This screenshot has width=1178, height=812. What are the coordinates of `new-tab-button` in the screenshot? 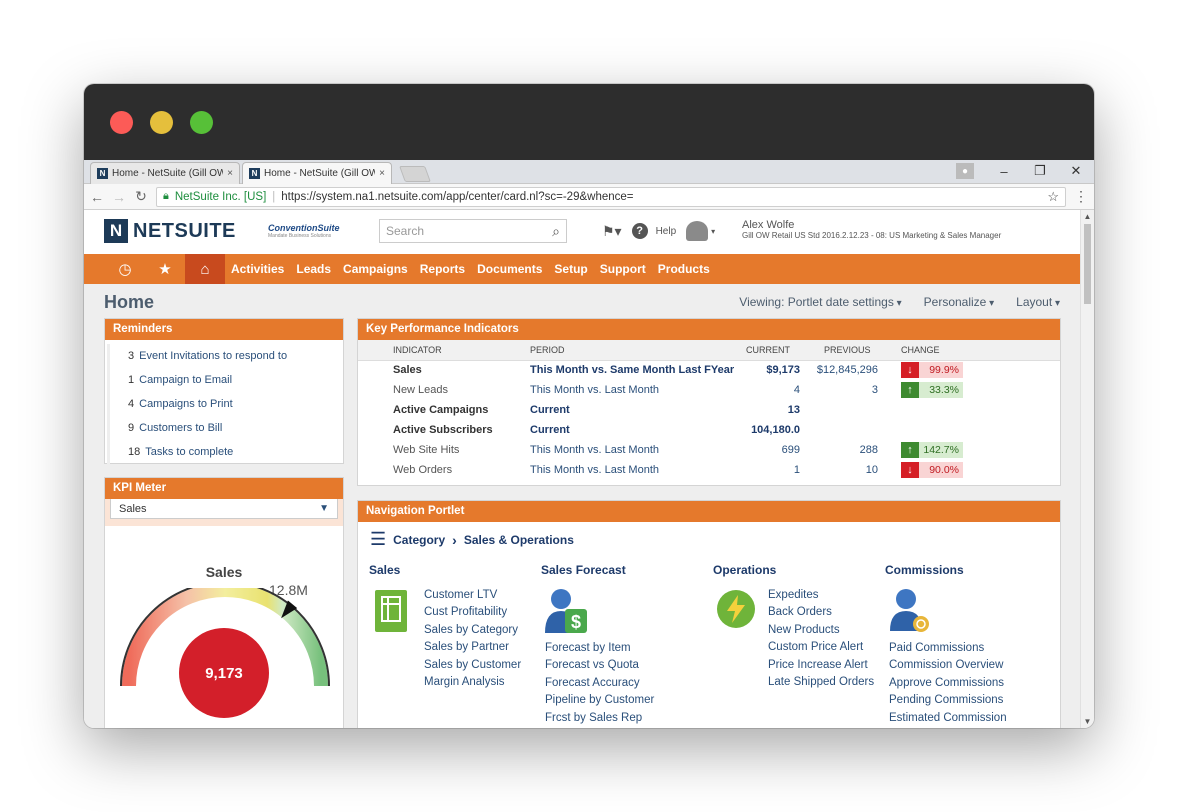 It's located at (415, 174).